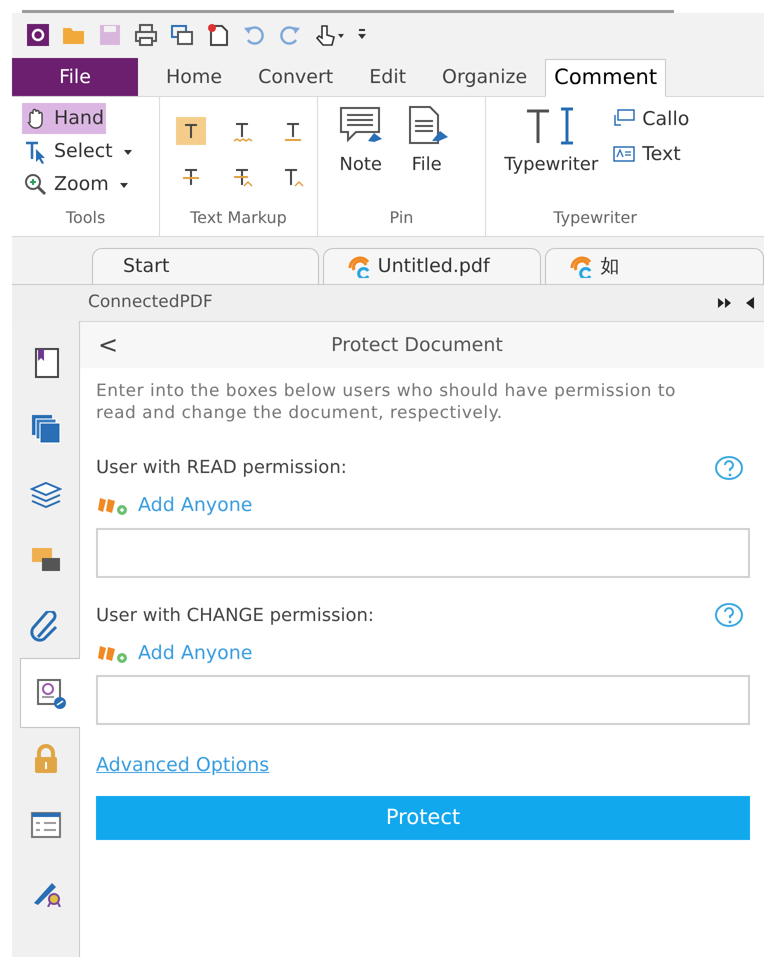  Describe the element at coordinates (254, 35) in the screenshot. I see `undo-icon` at that location.